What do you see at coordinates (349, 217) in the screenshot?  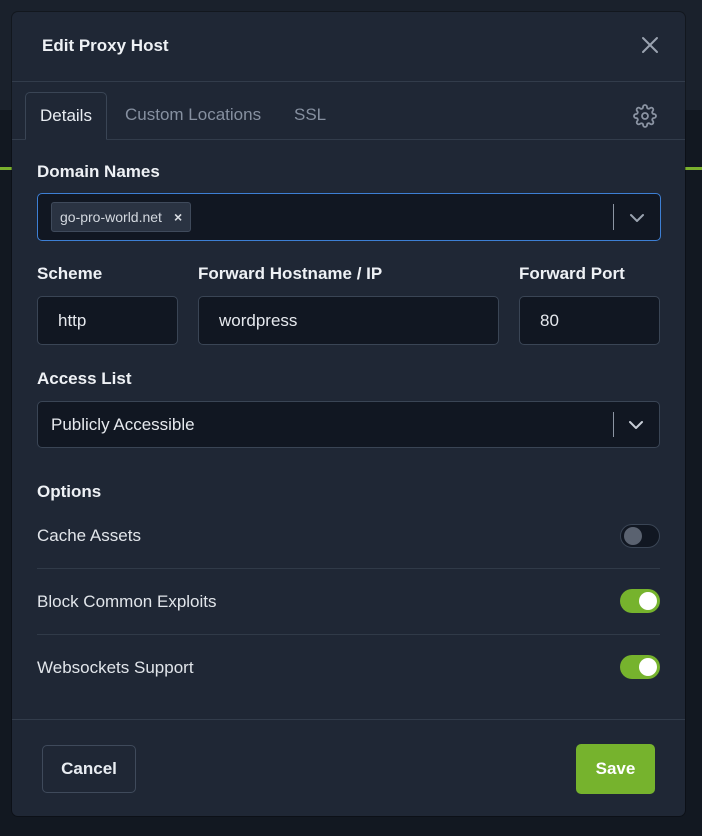 I see `domain-names-input: go-pro-world.net ×` at bounding box center [349, 217].